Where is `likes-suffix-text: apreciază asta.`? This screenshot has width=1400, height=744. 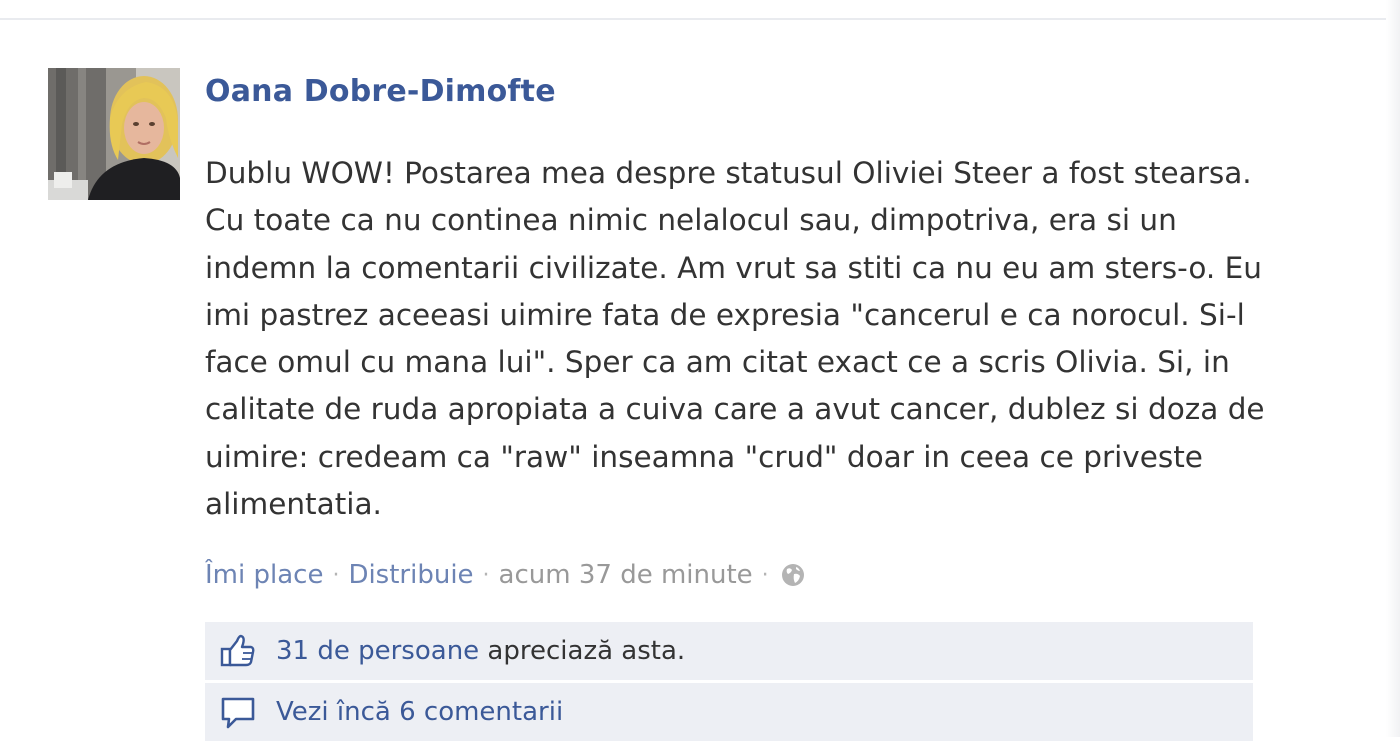
likes-suffix-text: apreciază asta. is located at coordinates (582, 651).